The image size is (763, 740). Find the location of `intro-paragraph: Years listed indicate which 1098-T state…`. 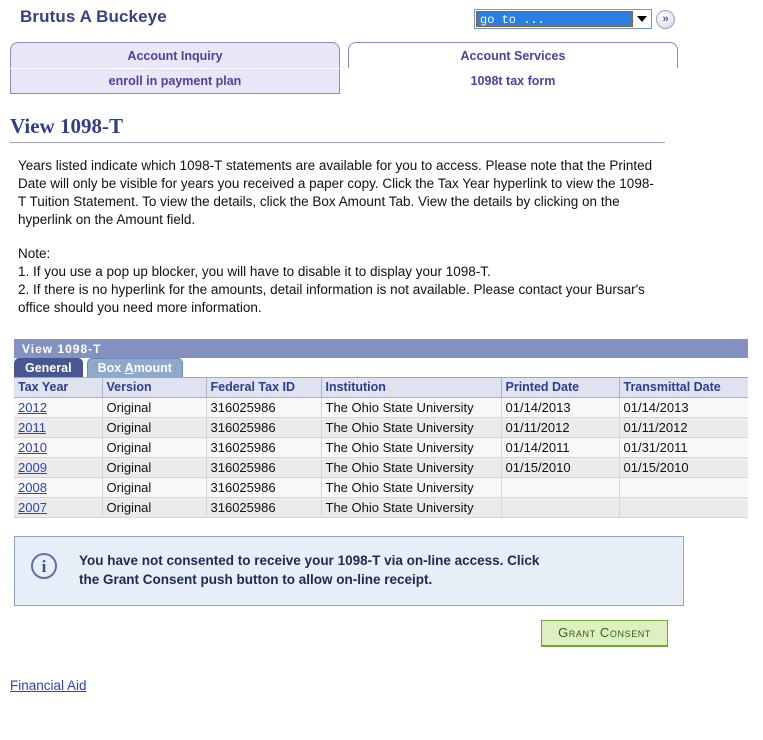

intro-paragraph: Years listed indicate which 1098-T state… is located at coordinates (336, 192).